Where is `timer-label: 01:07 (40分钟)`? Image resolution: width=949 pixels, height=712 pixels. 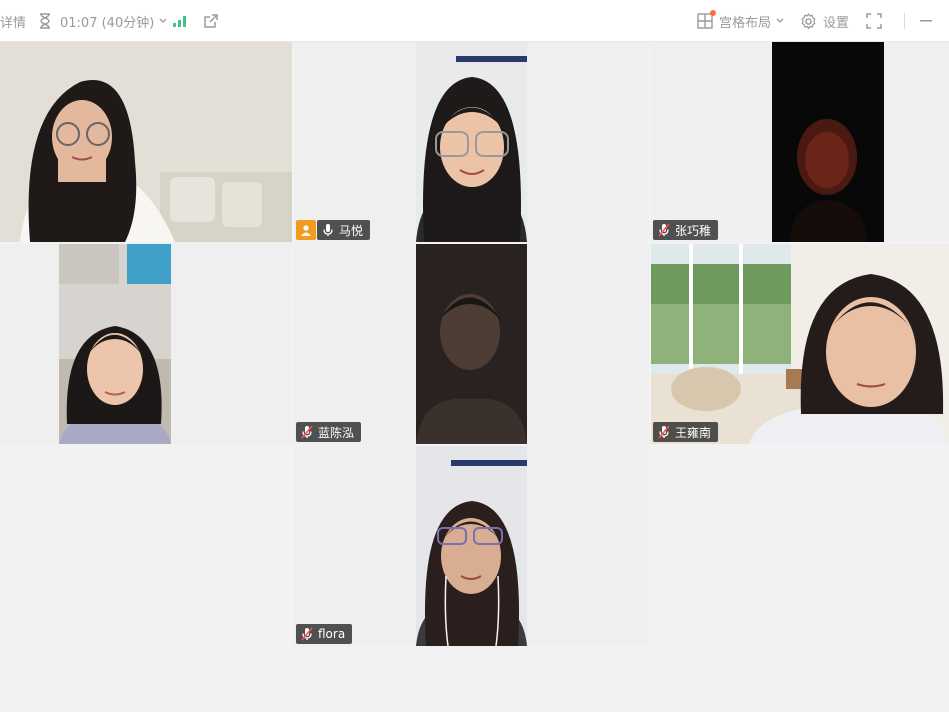
timer-label: 01:07 (40分钟) is located at coordinates (107, 23).